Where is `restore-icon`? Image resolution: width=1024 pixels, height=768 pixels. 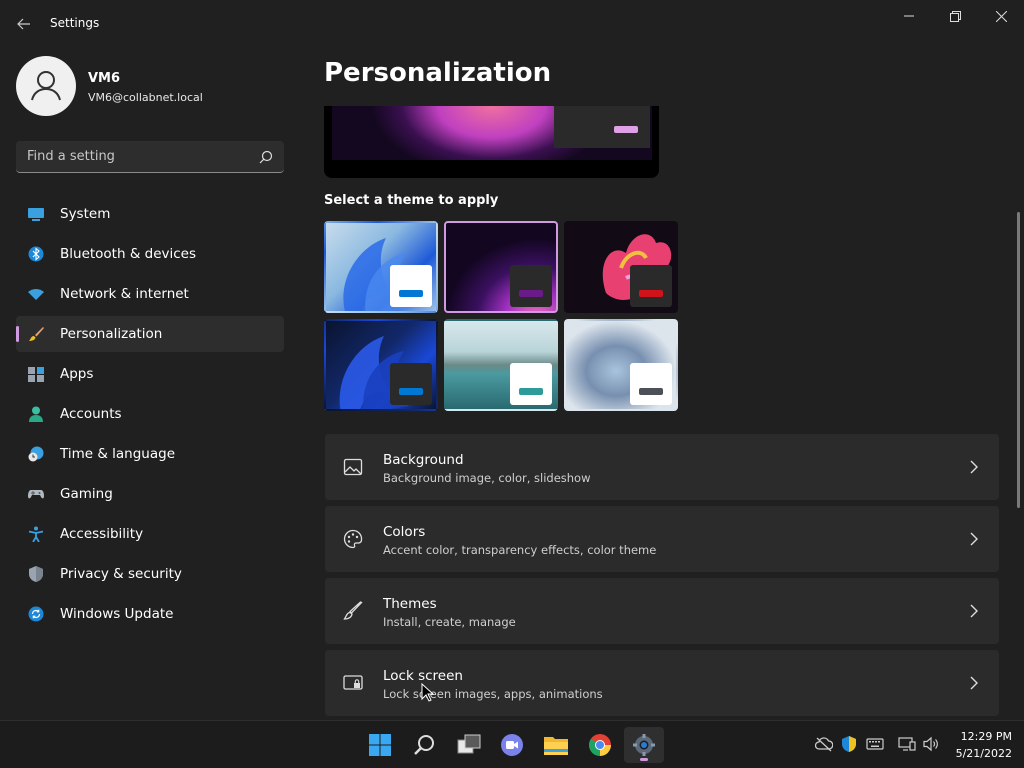 restore-icon is located at coordinates (955, 16).